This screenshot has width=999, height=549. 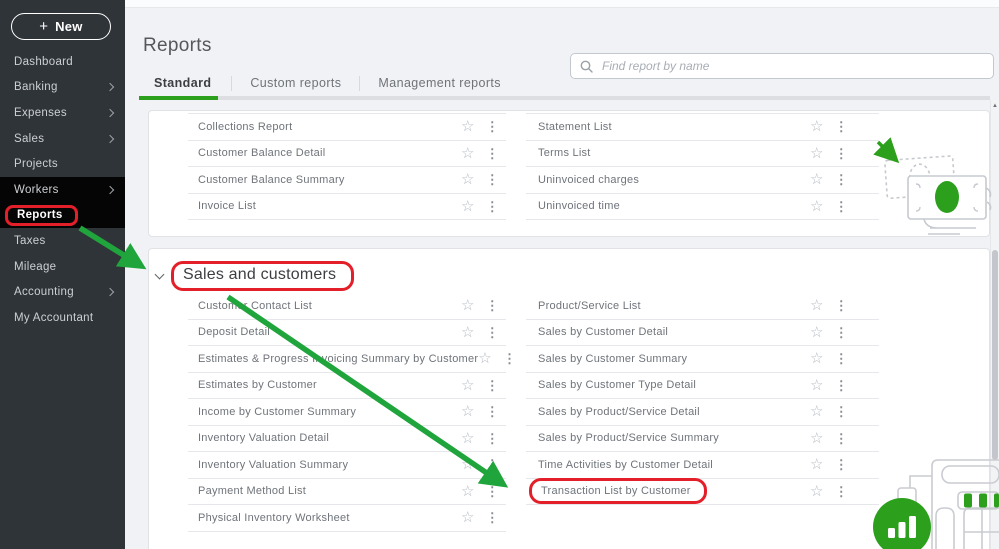 I want to click on report-row: Uninvoiced charges ☆ ⋮, so click(x=702, y=180).